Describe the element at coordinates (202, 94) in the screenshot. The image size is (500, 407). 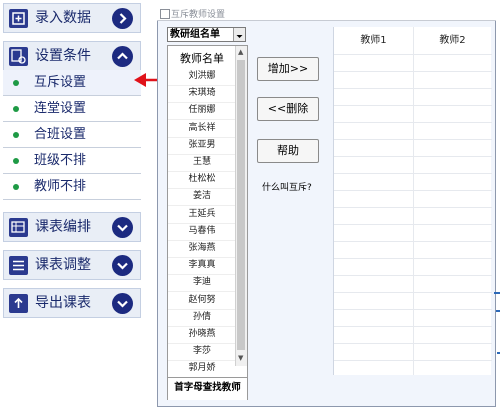
I see `teacher-list-item: 宋琪琦` at that location.